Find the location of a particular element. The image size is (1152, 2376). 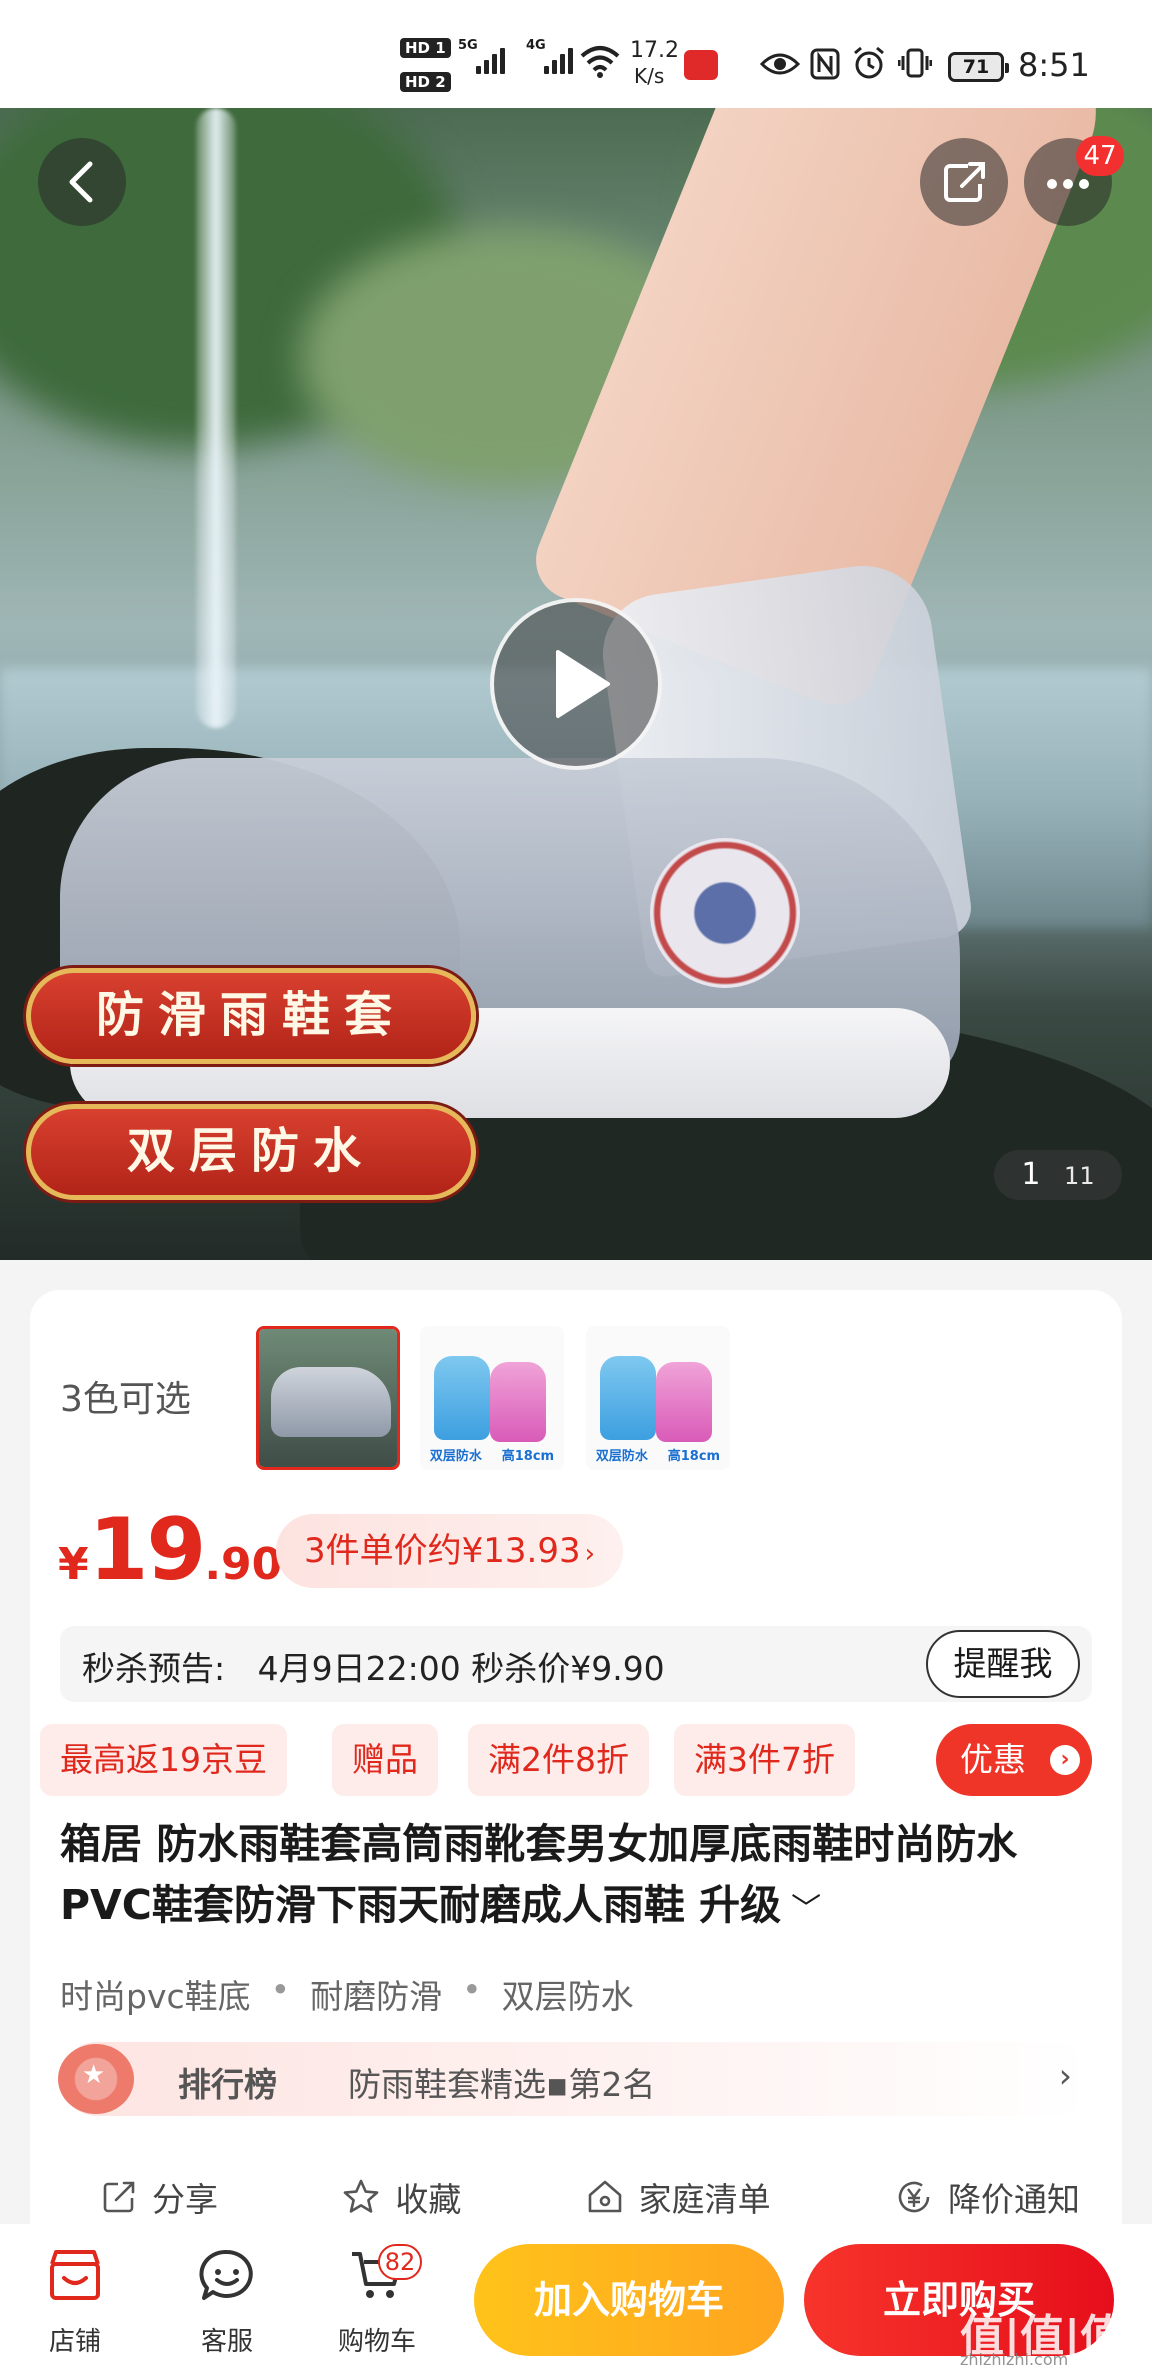

flash-sale-preview: 秒杀预告: 4月9日22:00 秒杀价¥9.90 提醒我 is located at coordinates (576, 1664).